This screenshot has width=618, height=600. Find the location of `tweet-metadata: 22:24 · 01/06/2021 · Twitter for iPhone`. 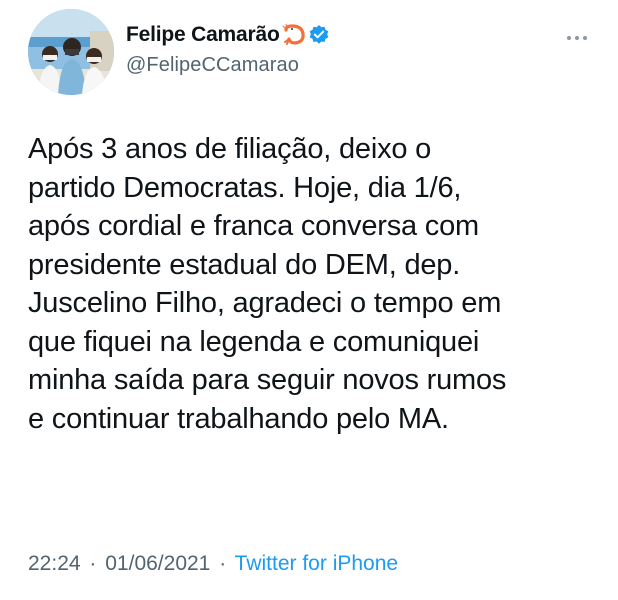

tweet-metadata: 22:24 · 01/06/2021 · Twitter for iPhone is located at coordinates (213, 564).